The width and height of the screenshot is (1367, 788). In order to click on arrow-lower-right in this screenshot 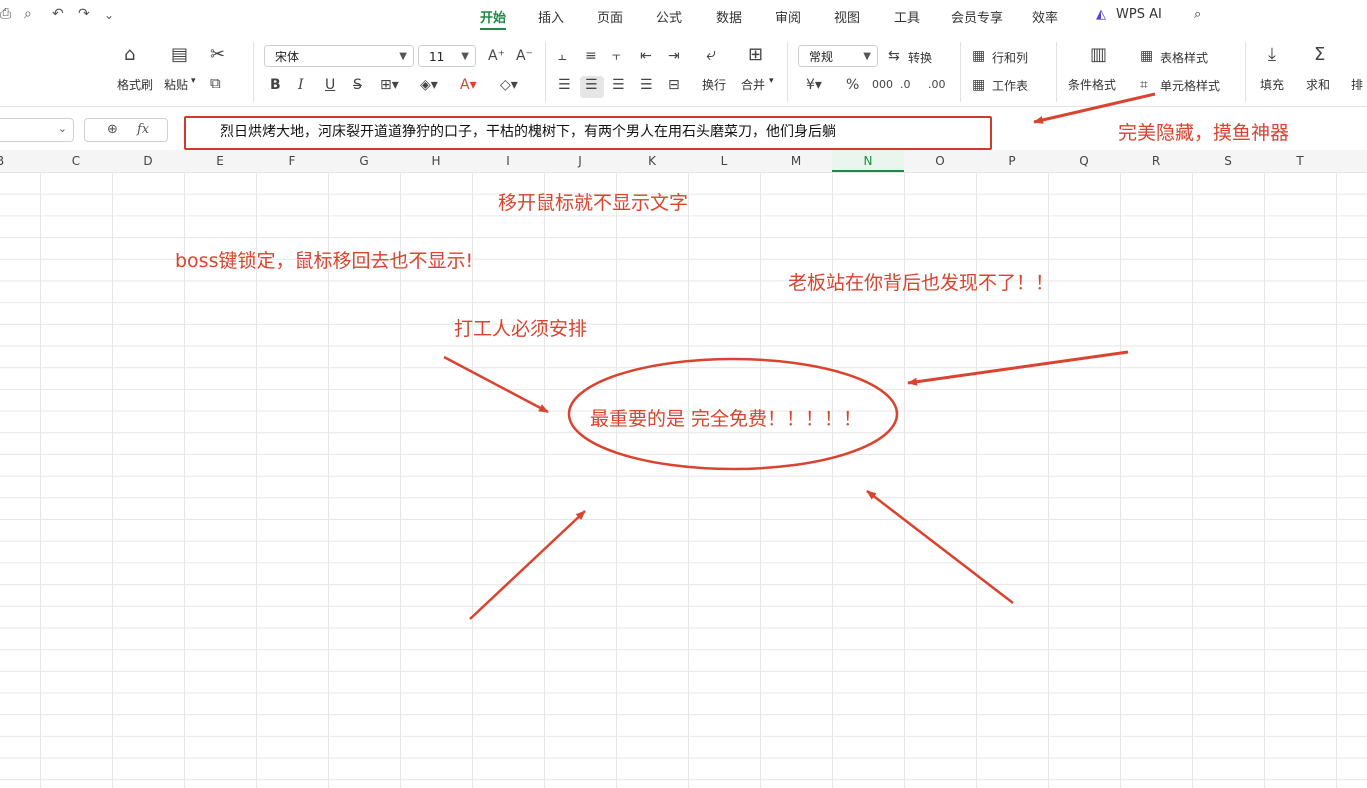, I will do `click(940, 547)`.